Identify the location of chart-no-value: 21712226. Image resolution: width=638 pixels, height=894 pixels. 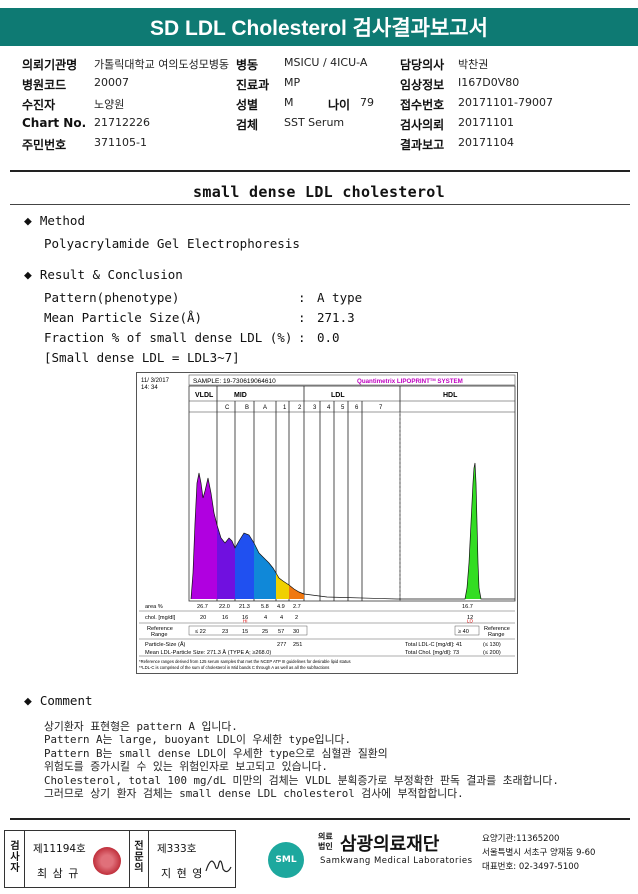
(122, 122).